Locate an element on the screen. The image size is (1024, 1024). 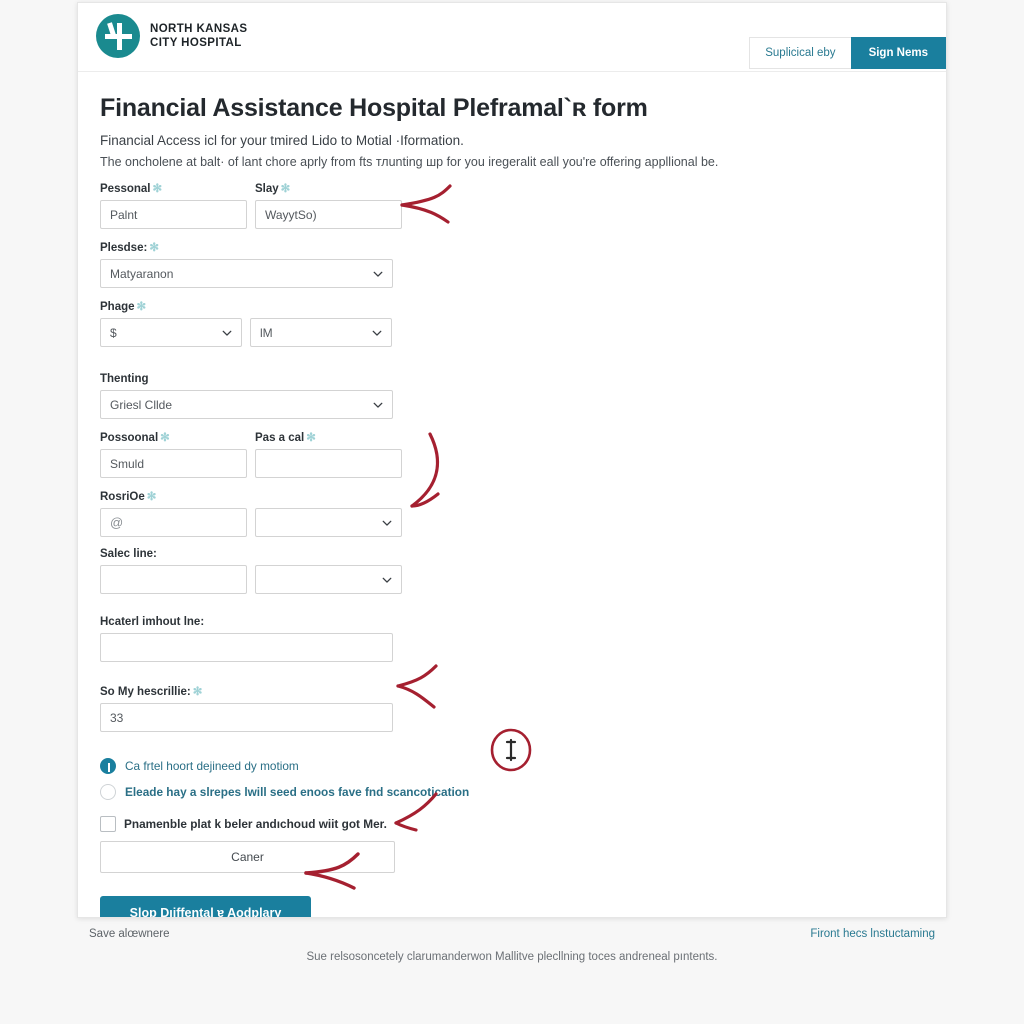
field-label: Plesdse: ✻ is located at coordinates (129, 248).